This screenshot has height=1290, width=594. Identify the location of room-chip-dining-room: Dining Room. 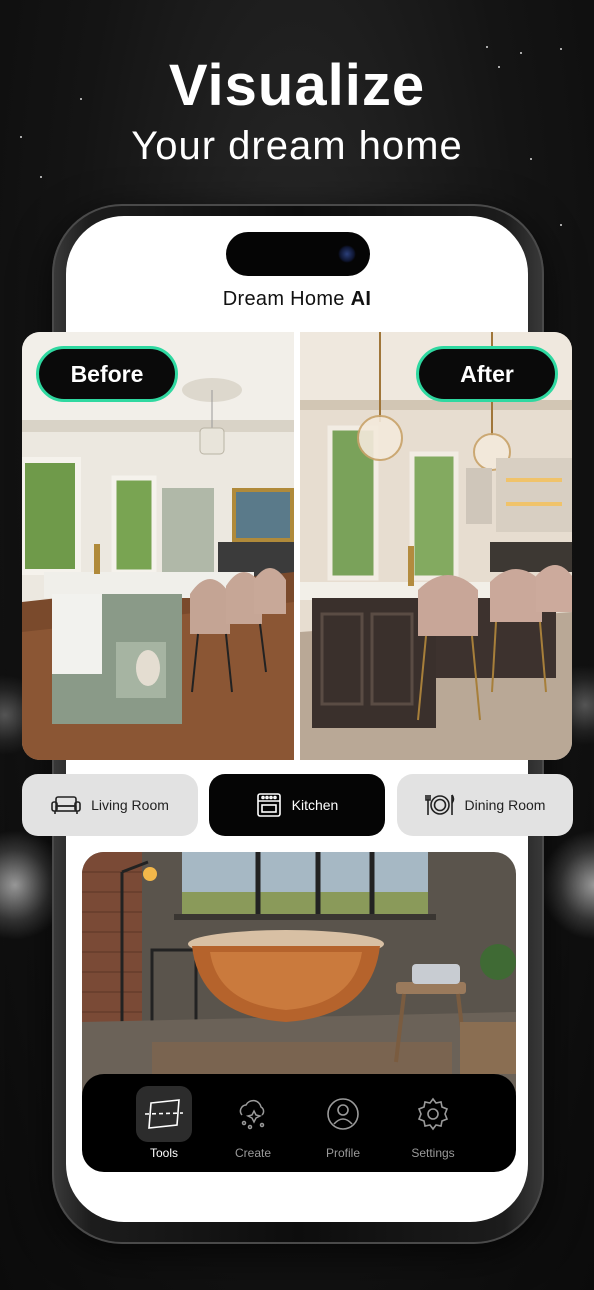
(485, 805).